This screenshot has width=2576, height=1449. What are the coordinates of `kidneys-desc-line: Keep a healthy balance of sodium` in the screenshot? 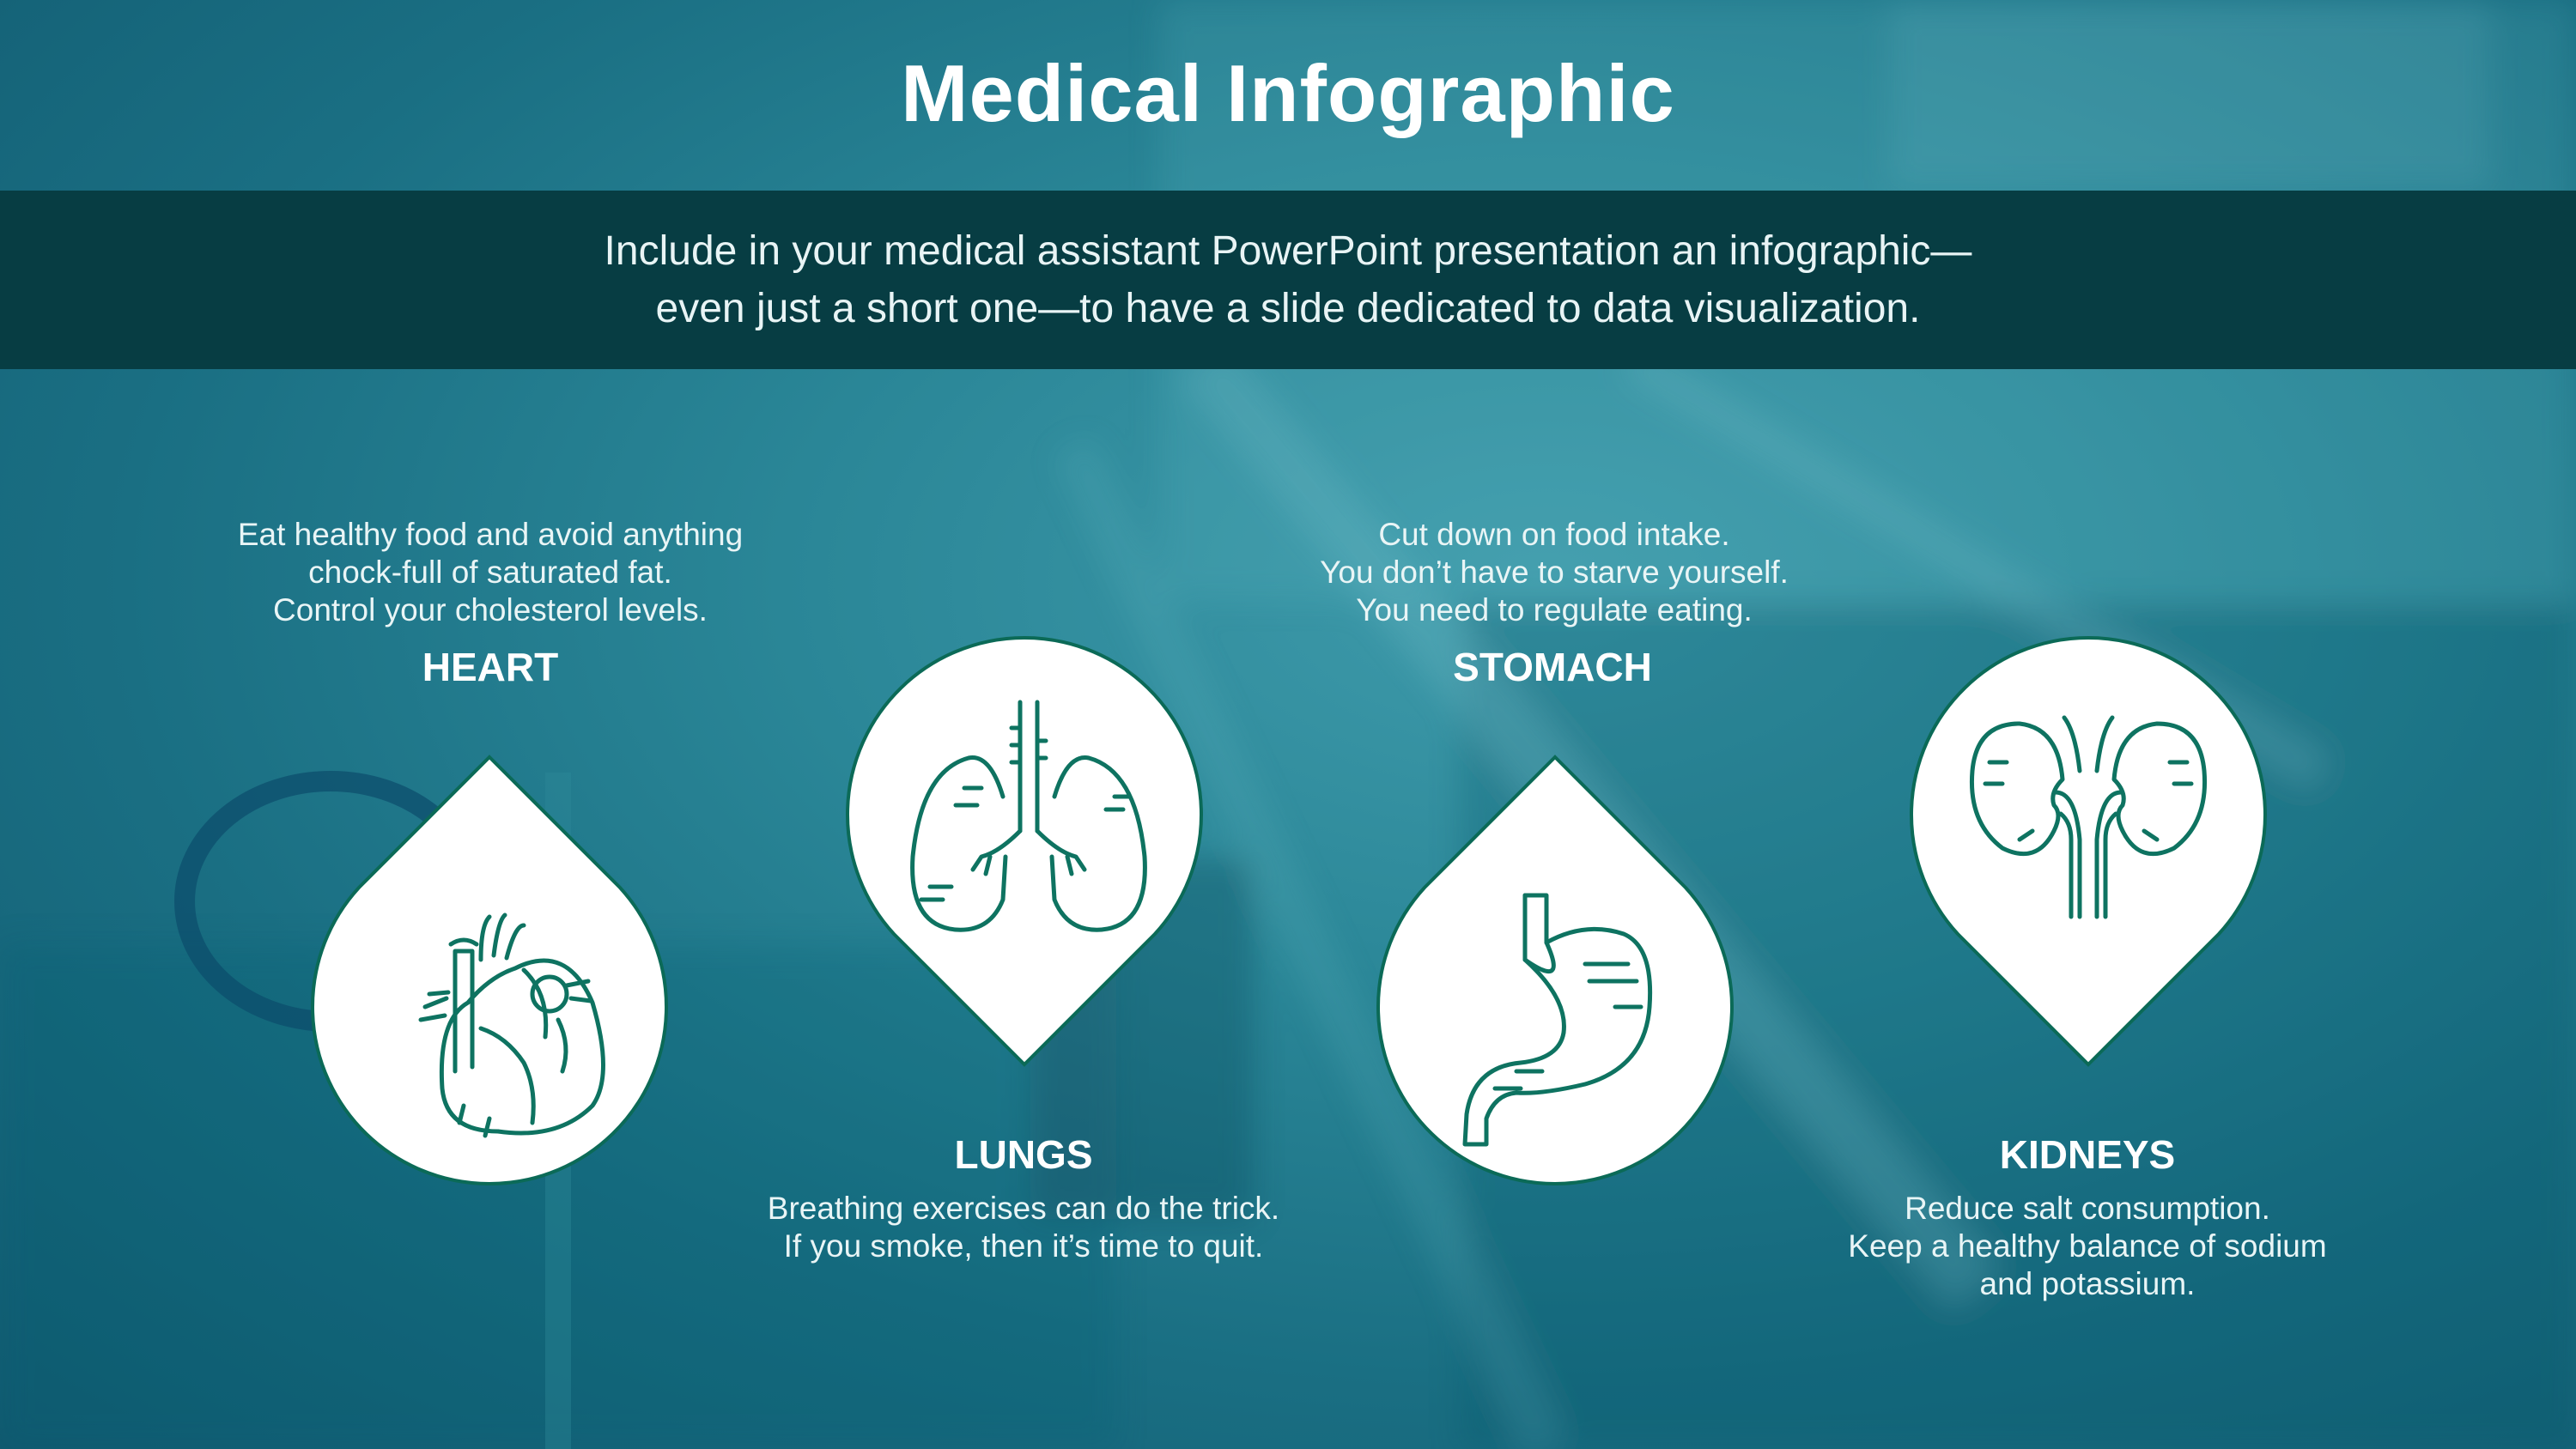 It's located at (2087, 1246).